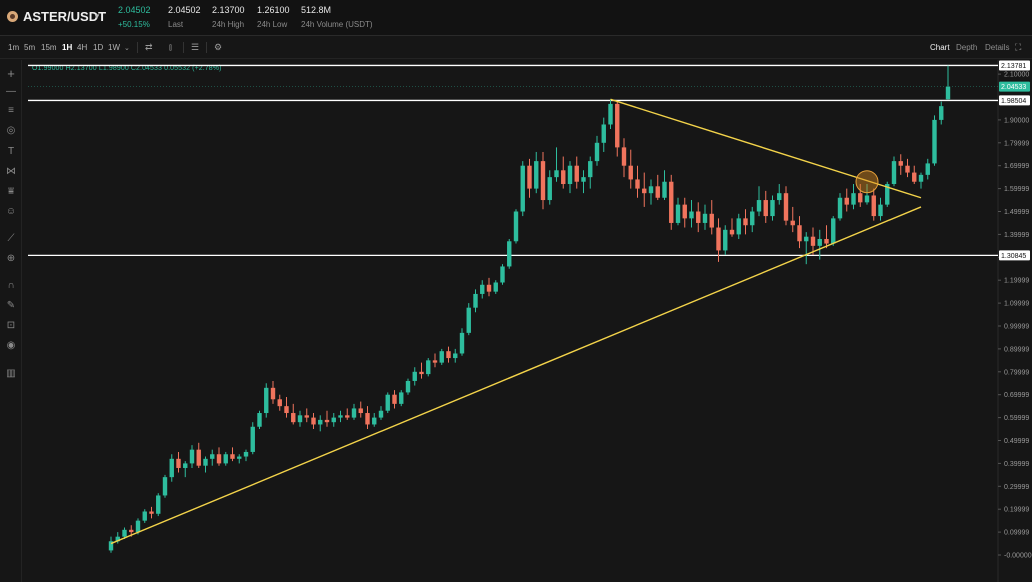 The image size is (1032, 582). Describe the element at coordinates (49, 47) in the screenshot. I see `timeframe-15m: 15m` at that location.